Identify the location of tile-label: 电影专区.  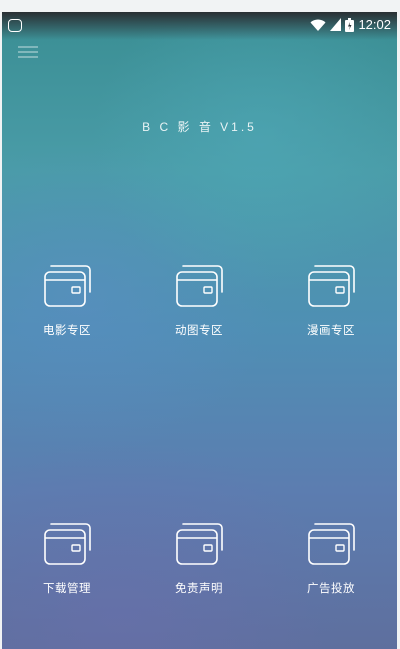
(67, 330).